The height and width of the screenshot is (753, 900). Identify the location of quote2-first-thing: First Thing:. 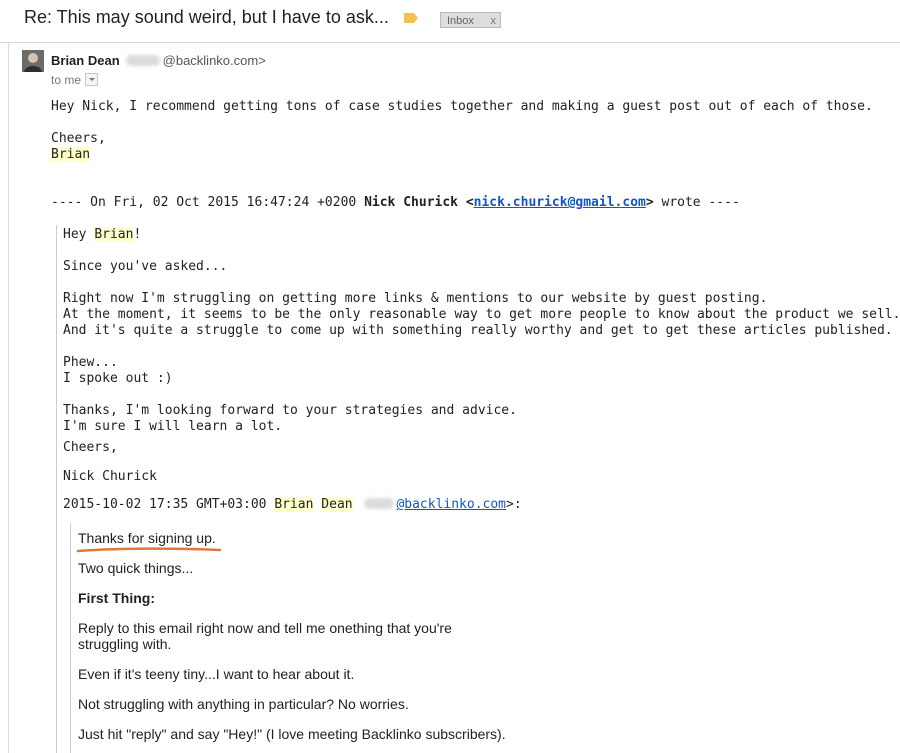
(116, 598).